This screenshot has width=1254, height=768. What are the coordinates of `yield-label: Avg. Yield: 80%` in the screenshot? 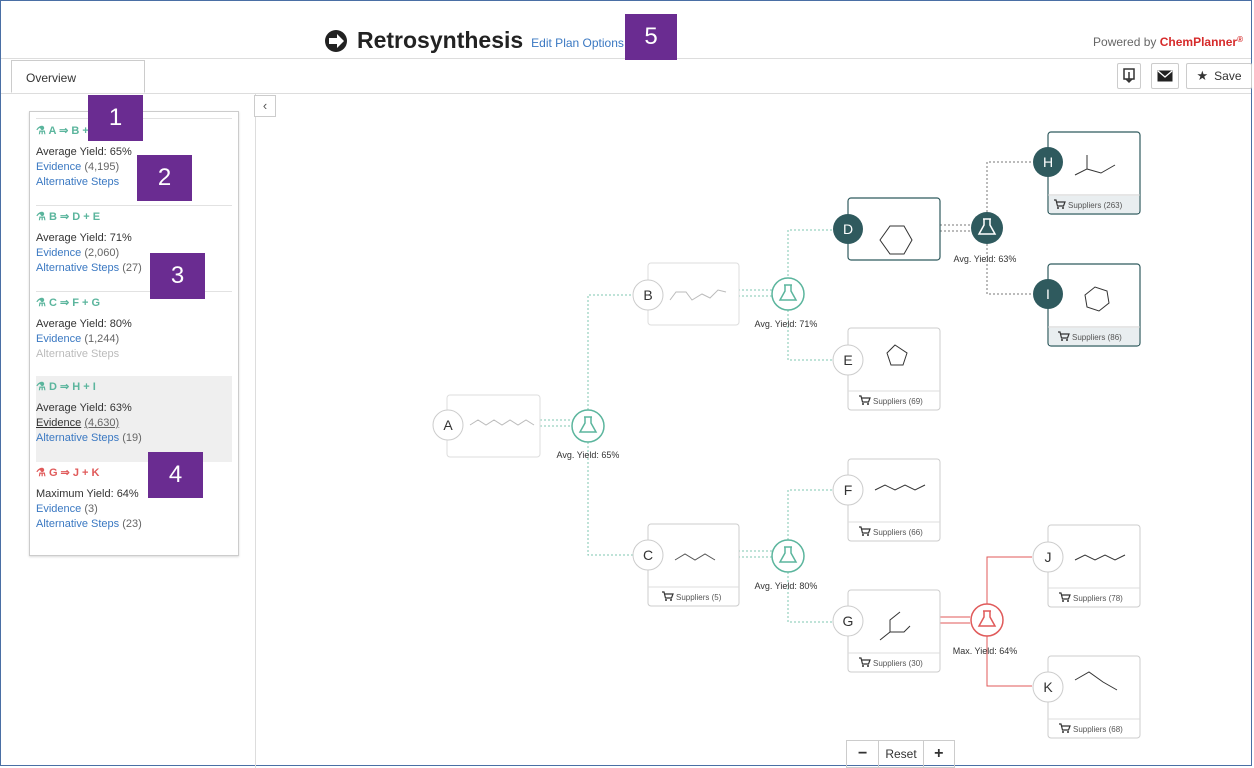 It's located at (786, 586).